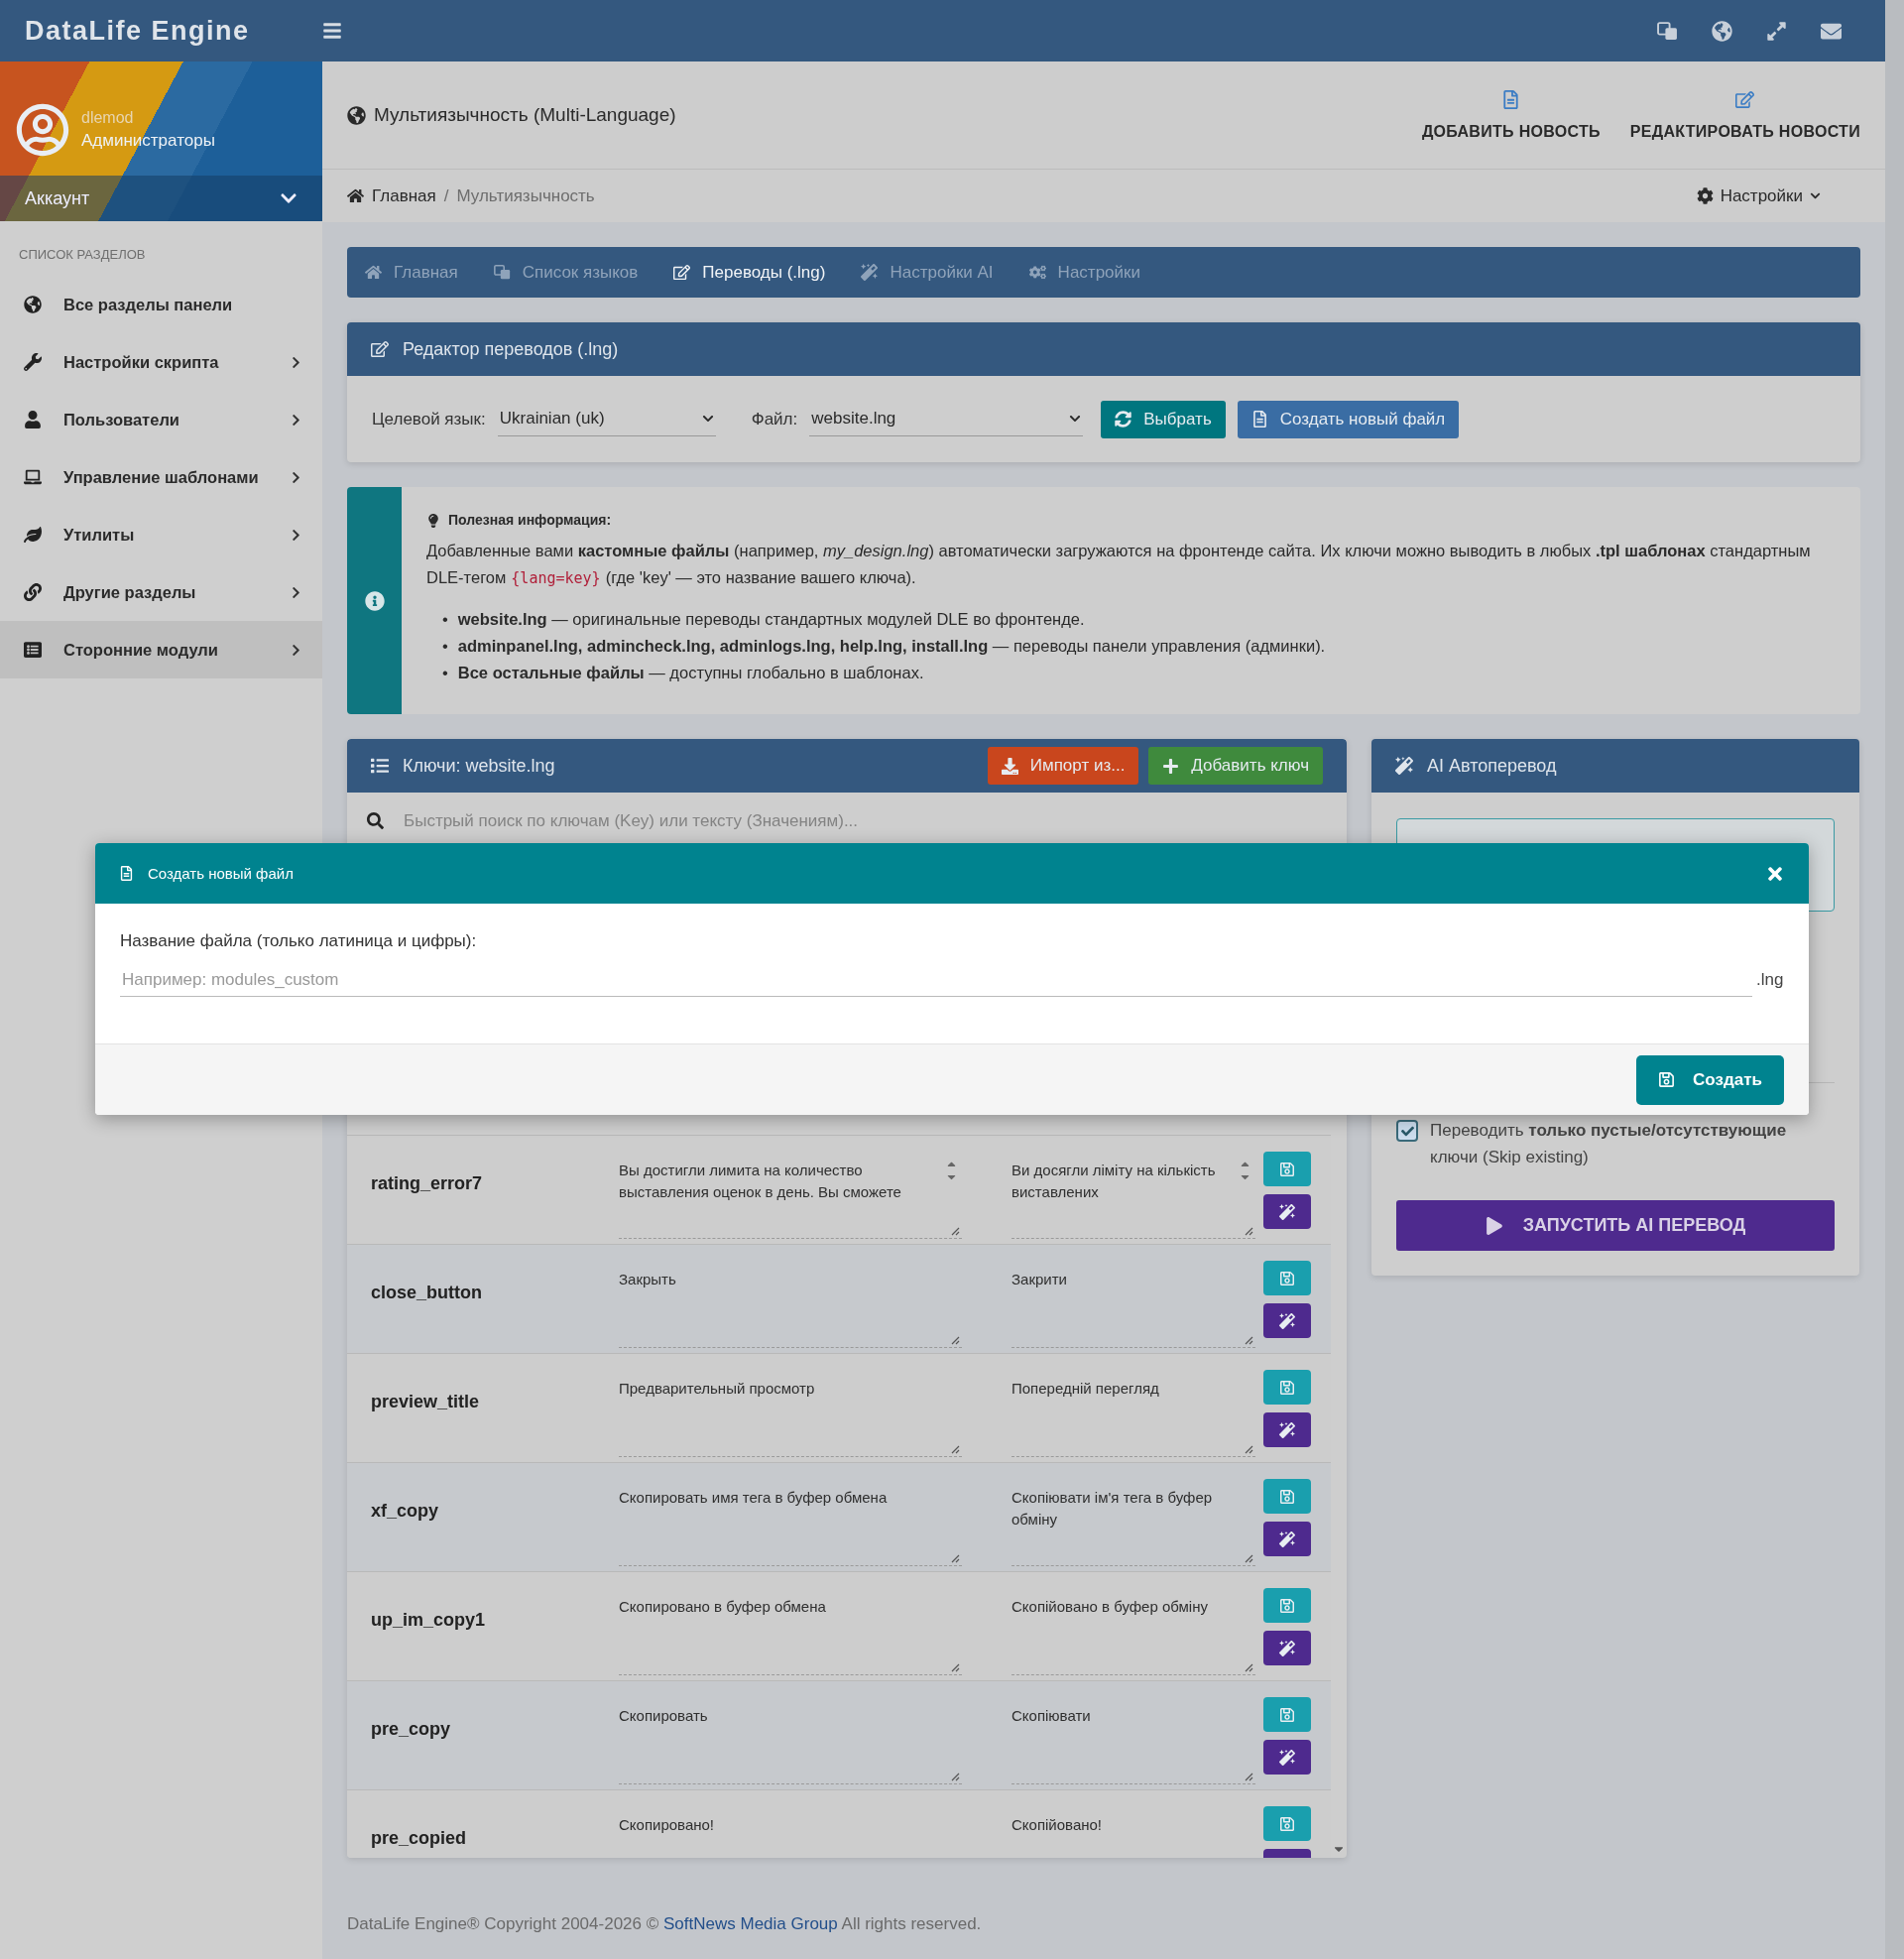 The height and width of the screenshot is (1959, 1904). I want to click on add-key-button: Добавить ключ, so click(1235, 766).